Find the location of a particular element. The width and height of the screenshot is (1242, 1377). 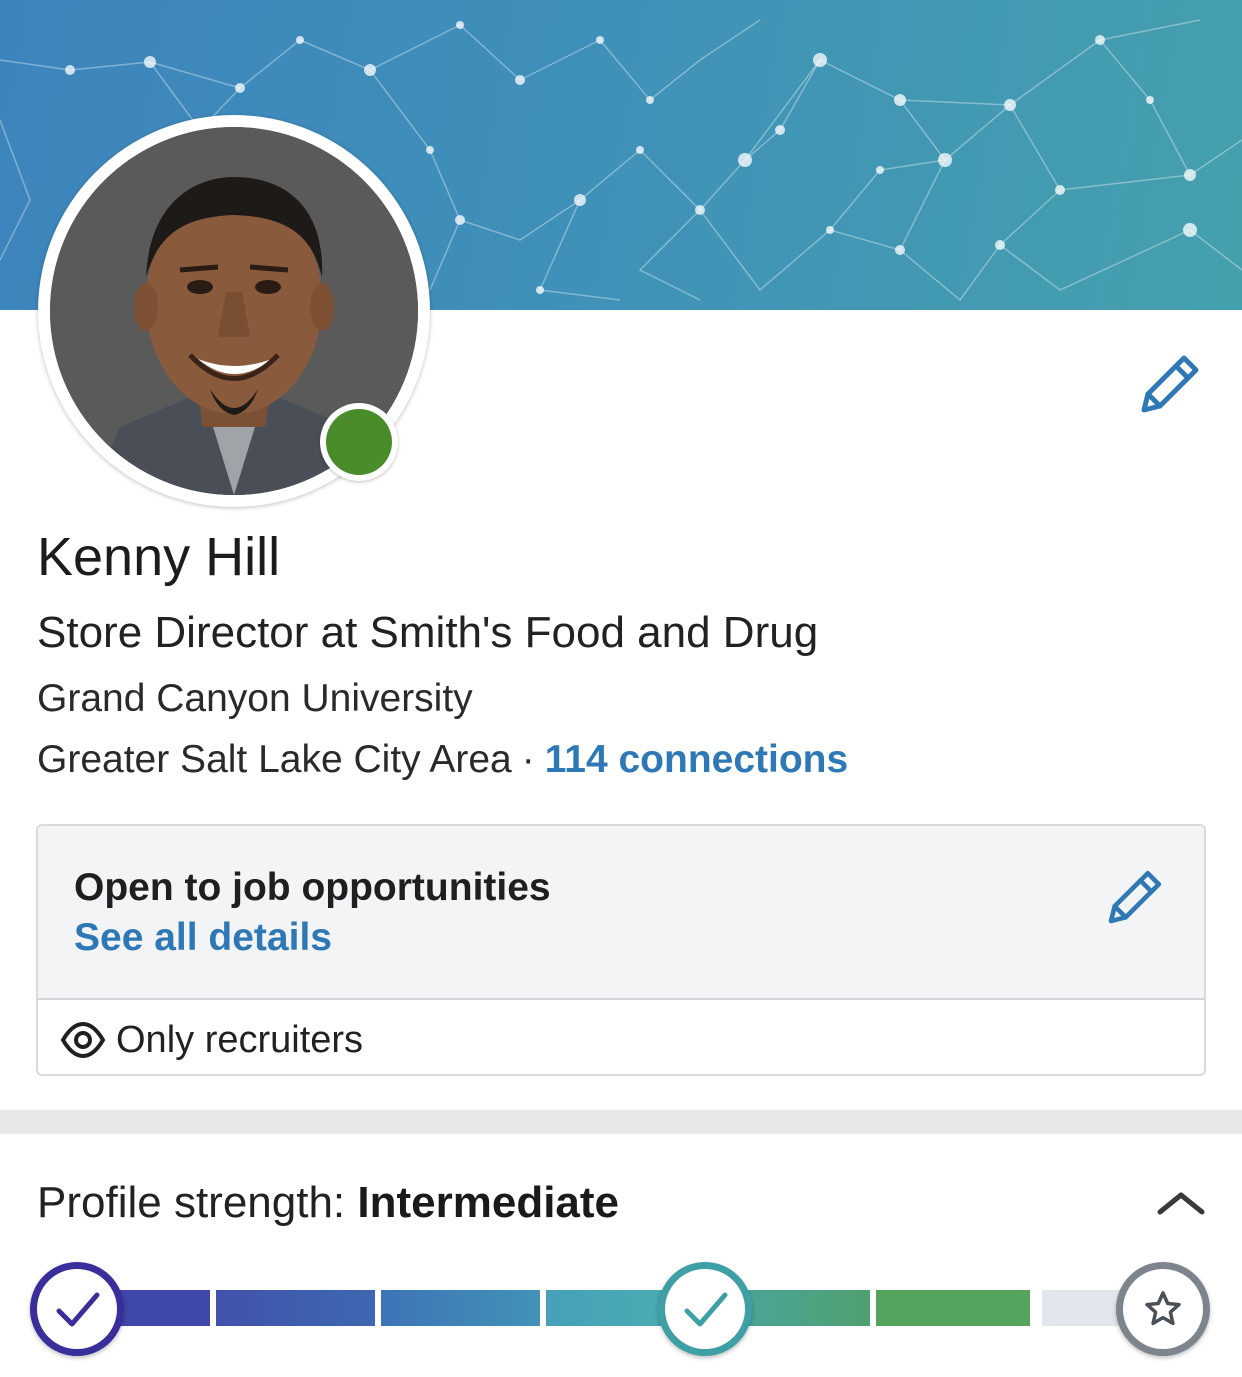

profile-location: Greater Salt Lake City Area is located at coordinates (274, 759).